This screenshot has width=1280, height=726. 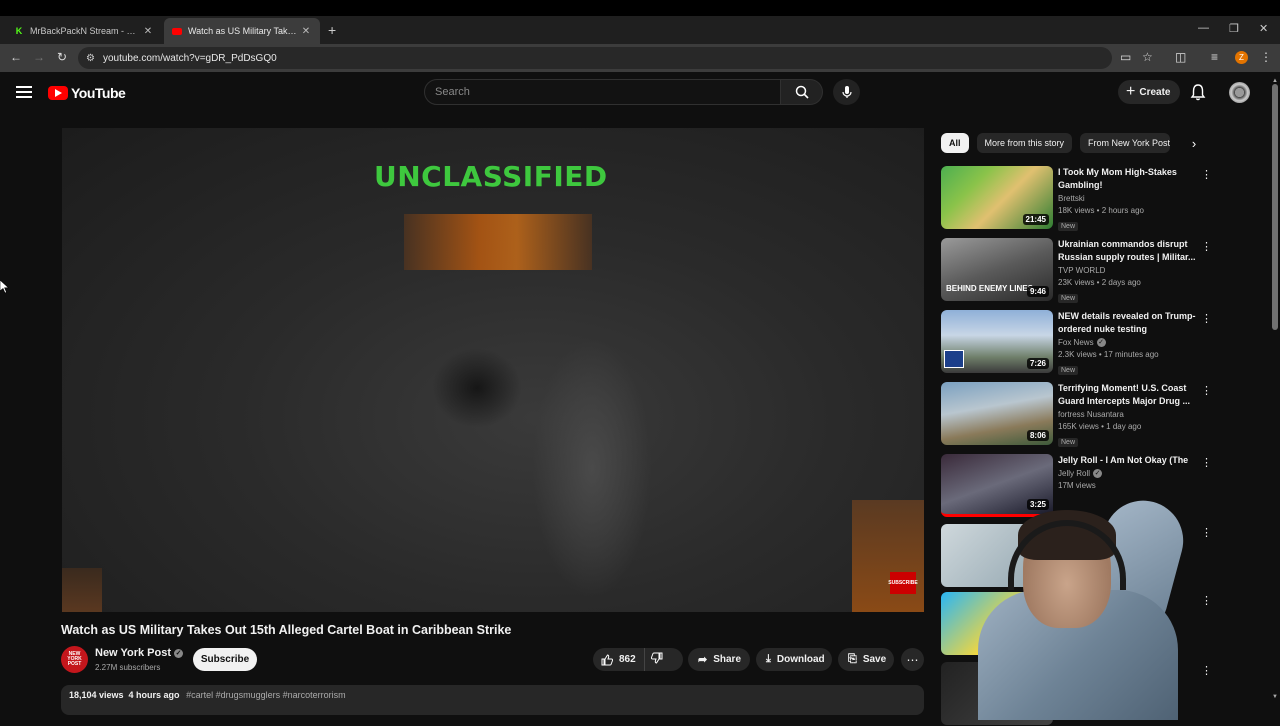 I want to click on subscribe-button: Subscribe, so click(x=225, y=659).